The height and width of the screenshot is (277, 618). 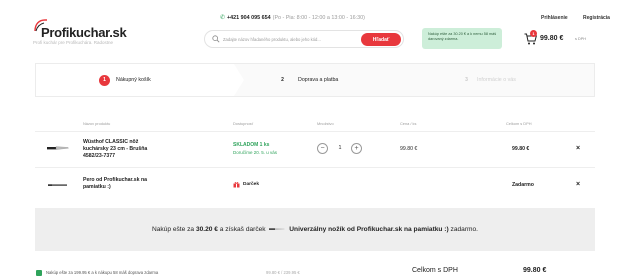 I want to click on cart-total: 99.80 €, so click(x=551, y=38).